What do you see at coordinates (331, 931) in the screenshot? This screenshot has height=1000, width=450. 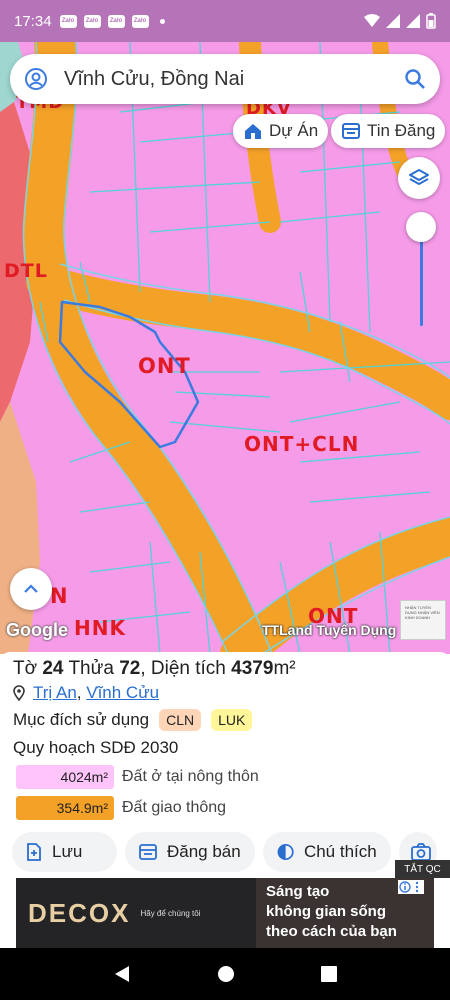 I see `ad-line: theo cách của bạn` at bounding box center [331, 931].